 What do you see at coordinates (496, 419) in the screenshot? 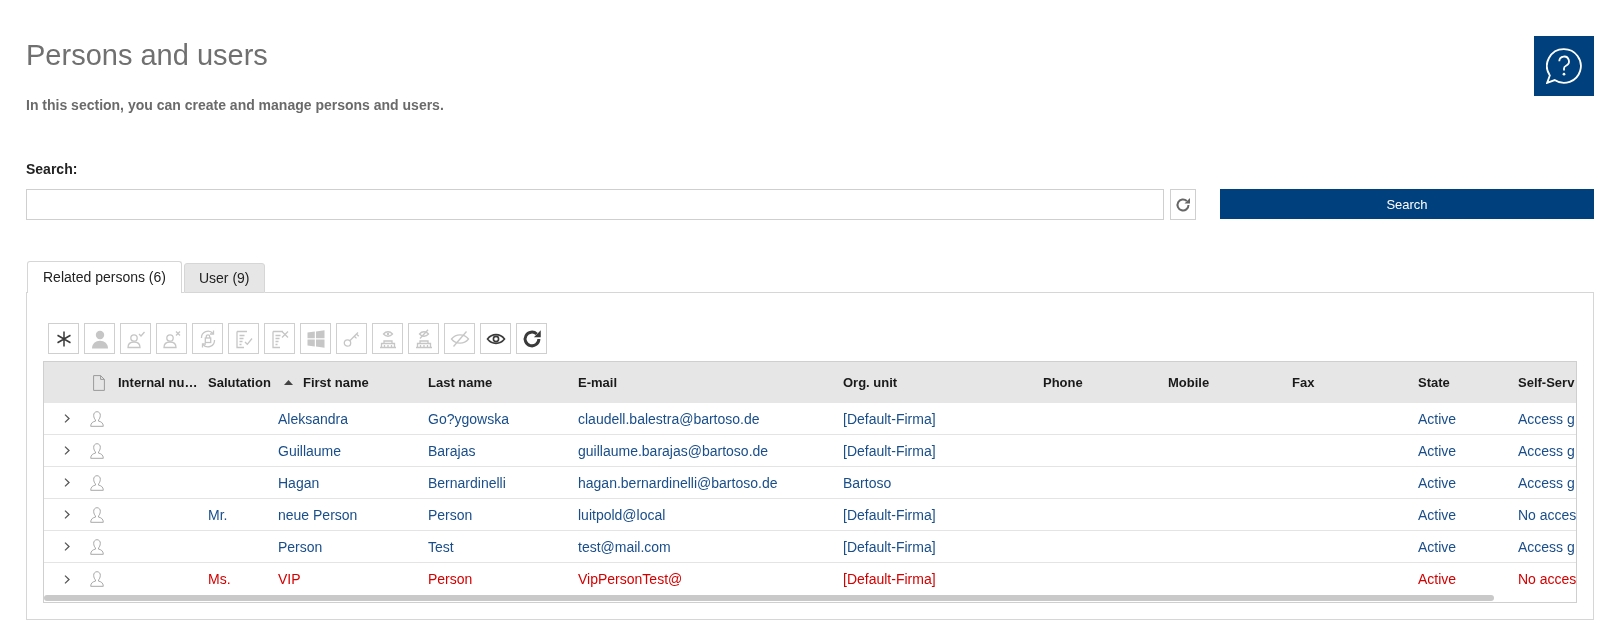
I see `table-cell: Go?ygowska` at bounding box center [496, 419].